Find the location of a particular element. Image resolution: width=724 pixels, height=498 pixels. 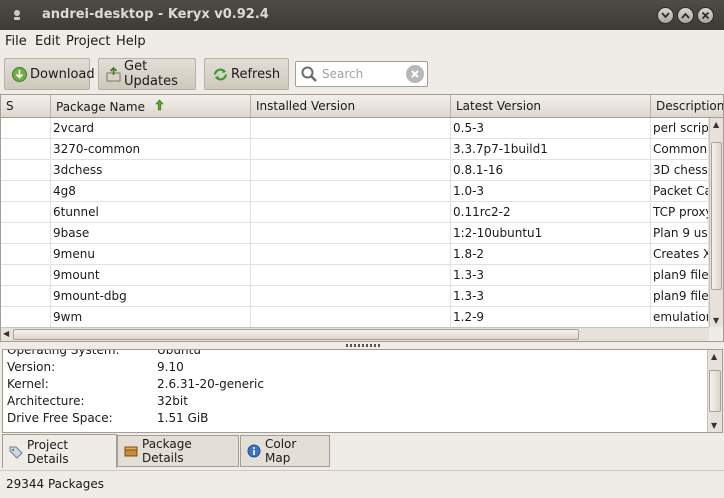

details-scrollbar: ▲ ▼ is located at coordinates (714, 391).